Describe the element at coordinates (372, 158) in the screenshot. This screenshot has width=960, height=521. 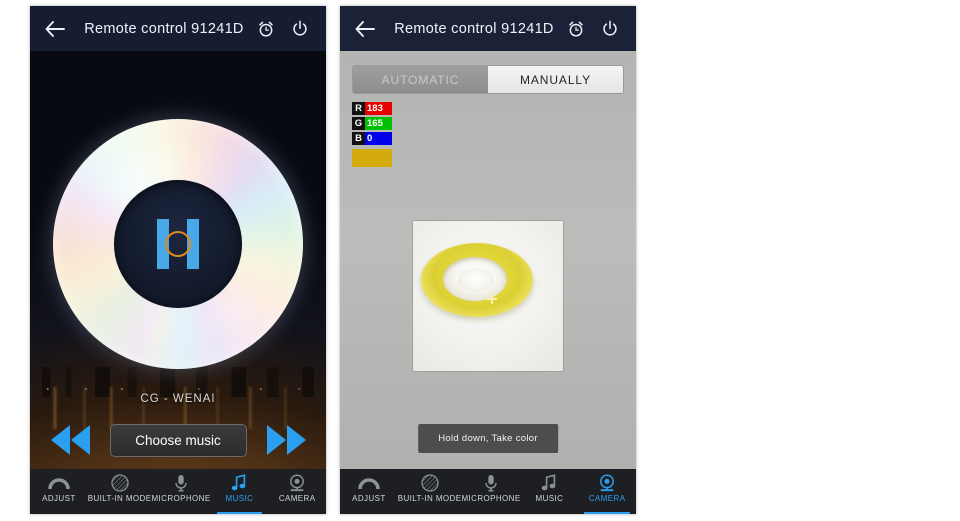
I see `selected-color-swatch` at that location.